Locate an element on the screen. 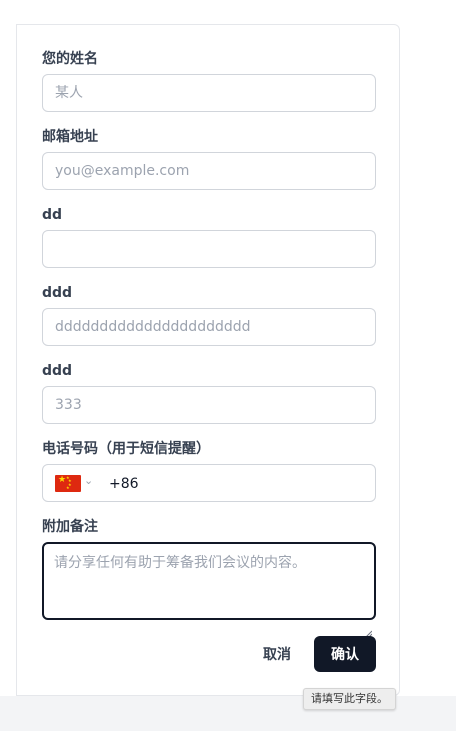  china-flag-icon: ★ ★ ★ ★ ★ is located at coordinates (68, 483).